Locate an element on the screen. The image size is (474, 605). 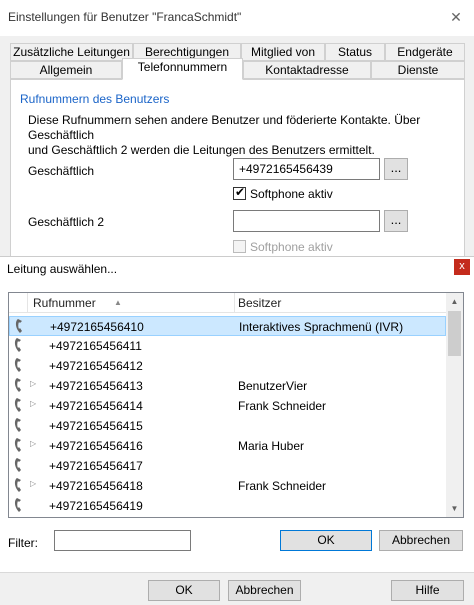
row-owner: BenutzerVier is located at coordinates (273, 386).